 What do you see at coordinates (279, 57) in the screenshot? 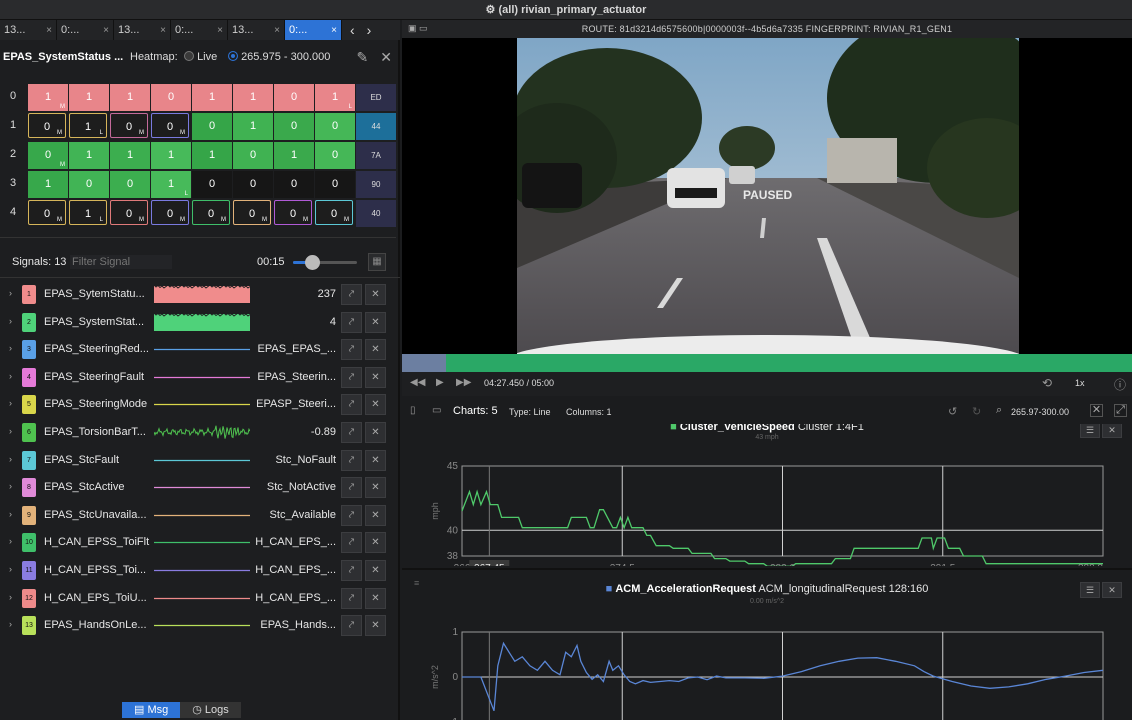
I see `heatmap-range-option: 265.975 - 300.000` at bounding box center [279, 57].